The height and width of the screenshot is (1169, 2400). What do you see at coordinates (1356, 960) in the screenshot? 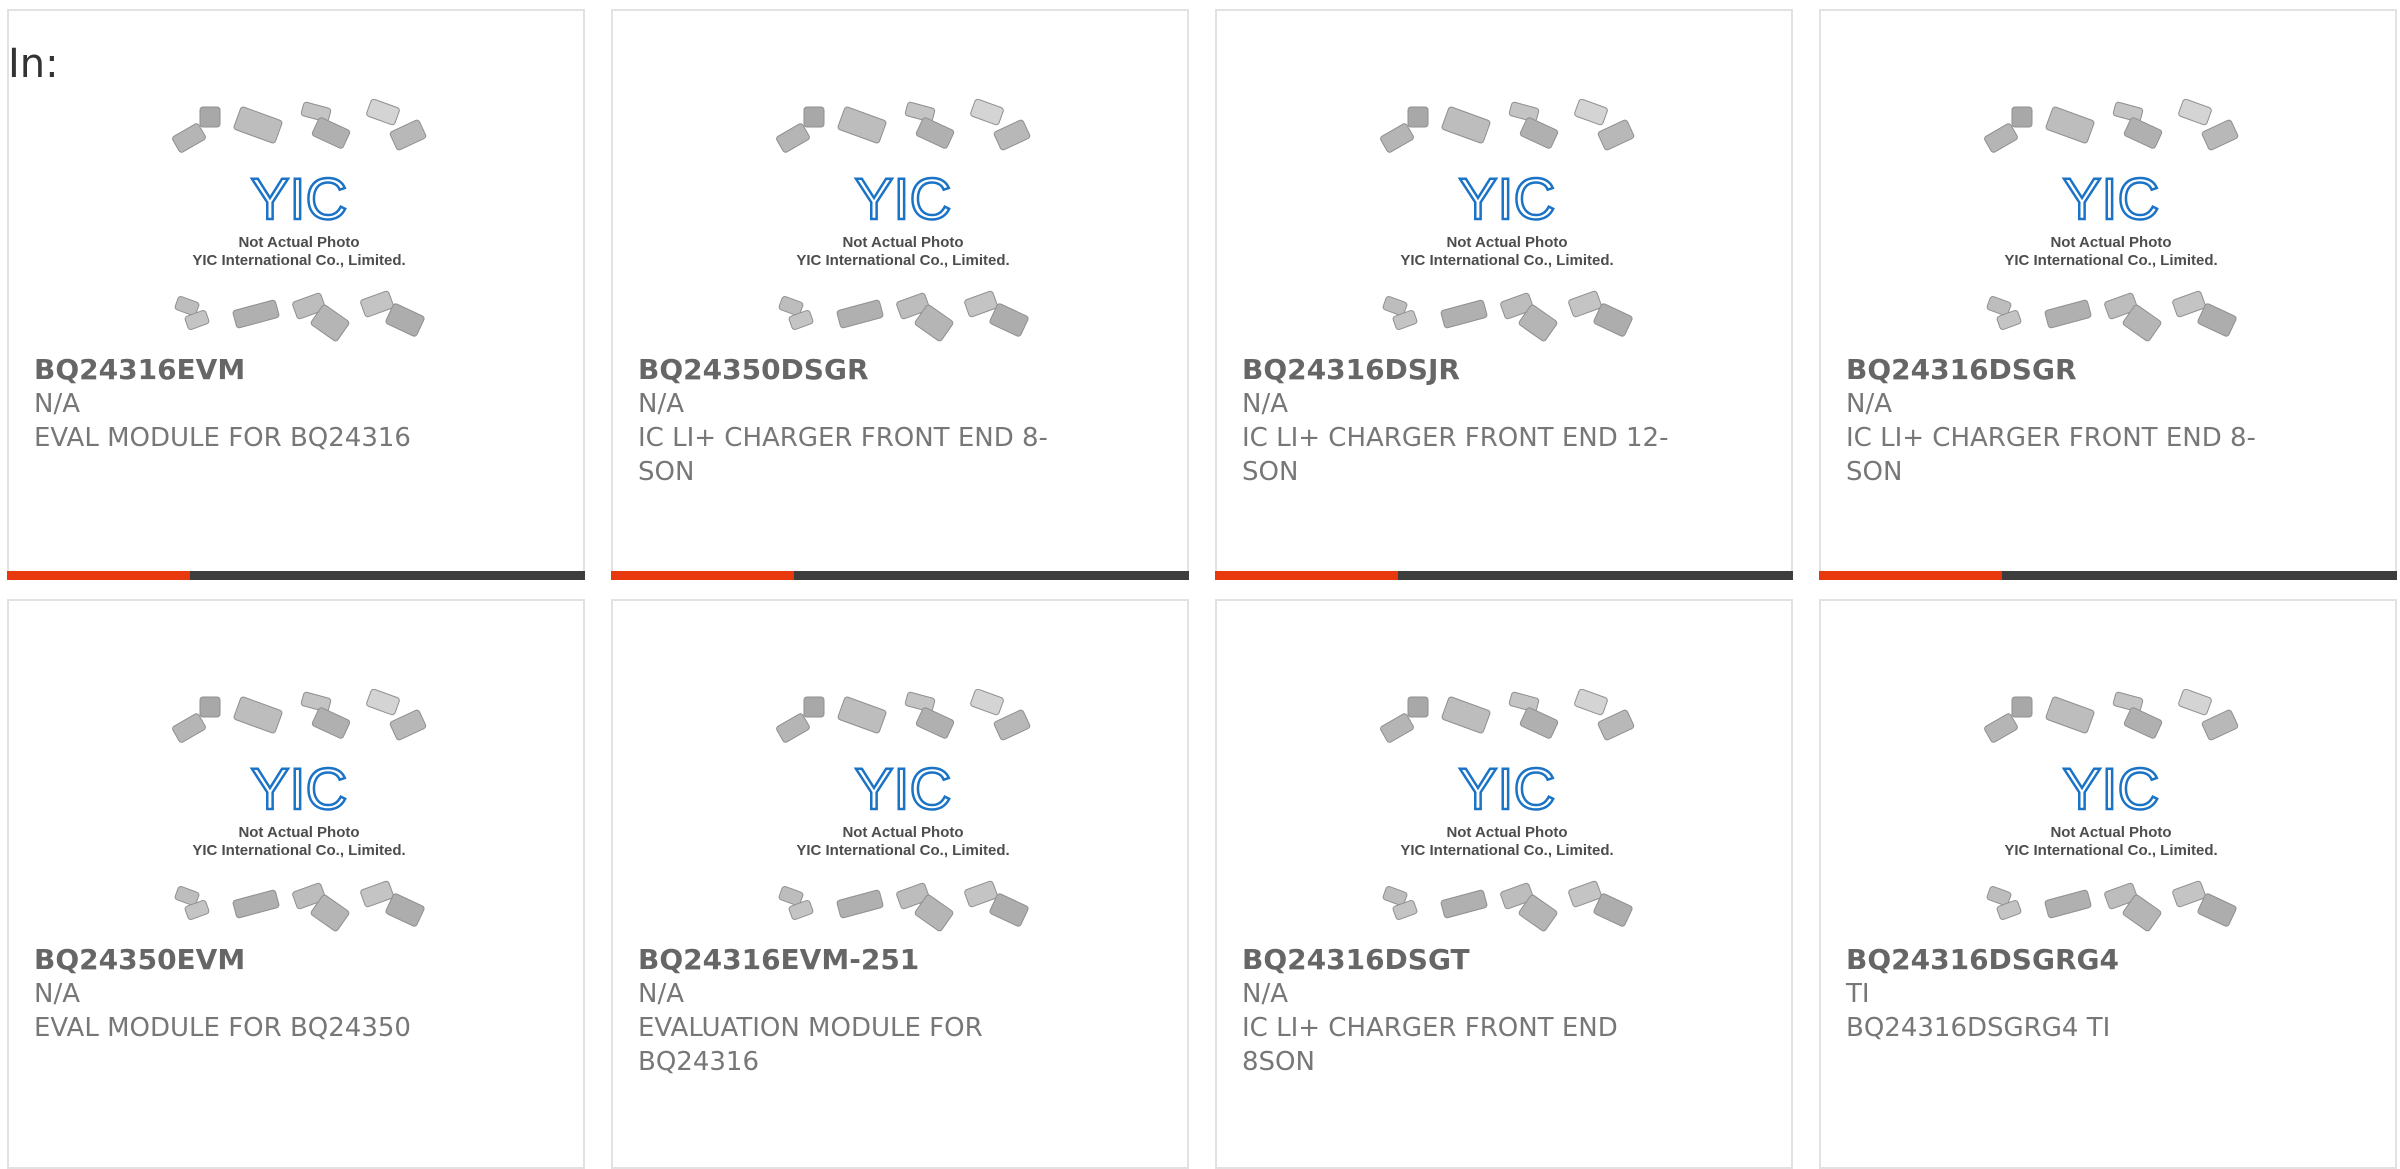
I see `part-number: BQ24316DSGT` at bounding box center [1356, 960].